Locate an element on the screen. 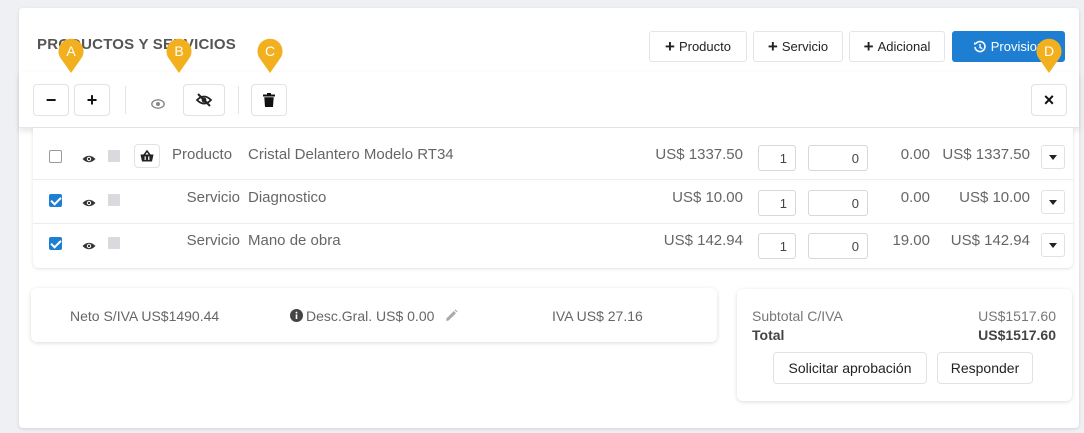  item-price: US$ 142.94 is located at coordinates (703, 240).